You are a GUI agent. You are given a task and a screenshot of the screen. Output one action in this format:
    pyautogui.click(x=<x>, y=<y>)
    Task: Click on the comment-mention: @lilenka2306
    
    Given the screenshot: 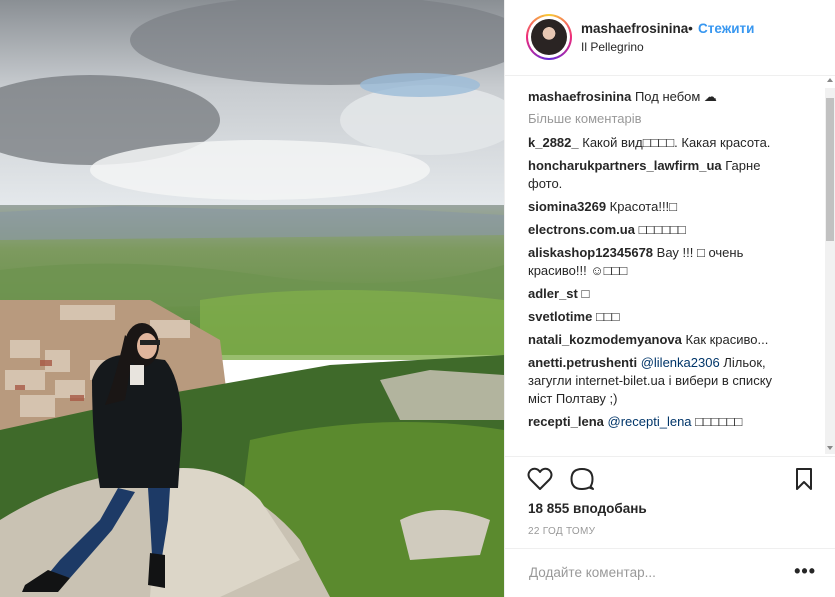 What is the action you would take?
    pyautogui.click(x=680, y=362)
    